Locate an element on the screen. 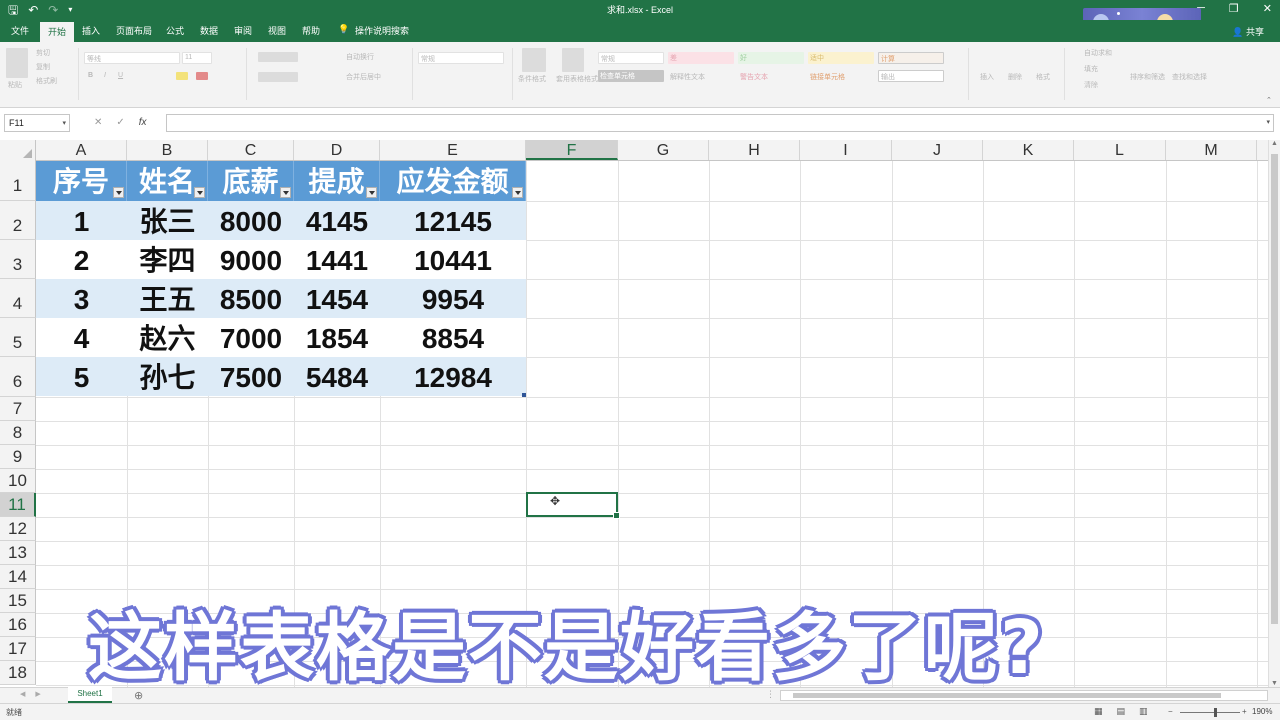 This screenshot has width=1280, height=720. merge-center-button: 合并后居中 is located at coordinates (363, 77).